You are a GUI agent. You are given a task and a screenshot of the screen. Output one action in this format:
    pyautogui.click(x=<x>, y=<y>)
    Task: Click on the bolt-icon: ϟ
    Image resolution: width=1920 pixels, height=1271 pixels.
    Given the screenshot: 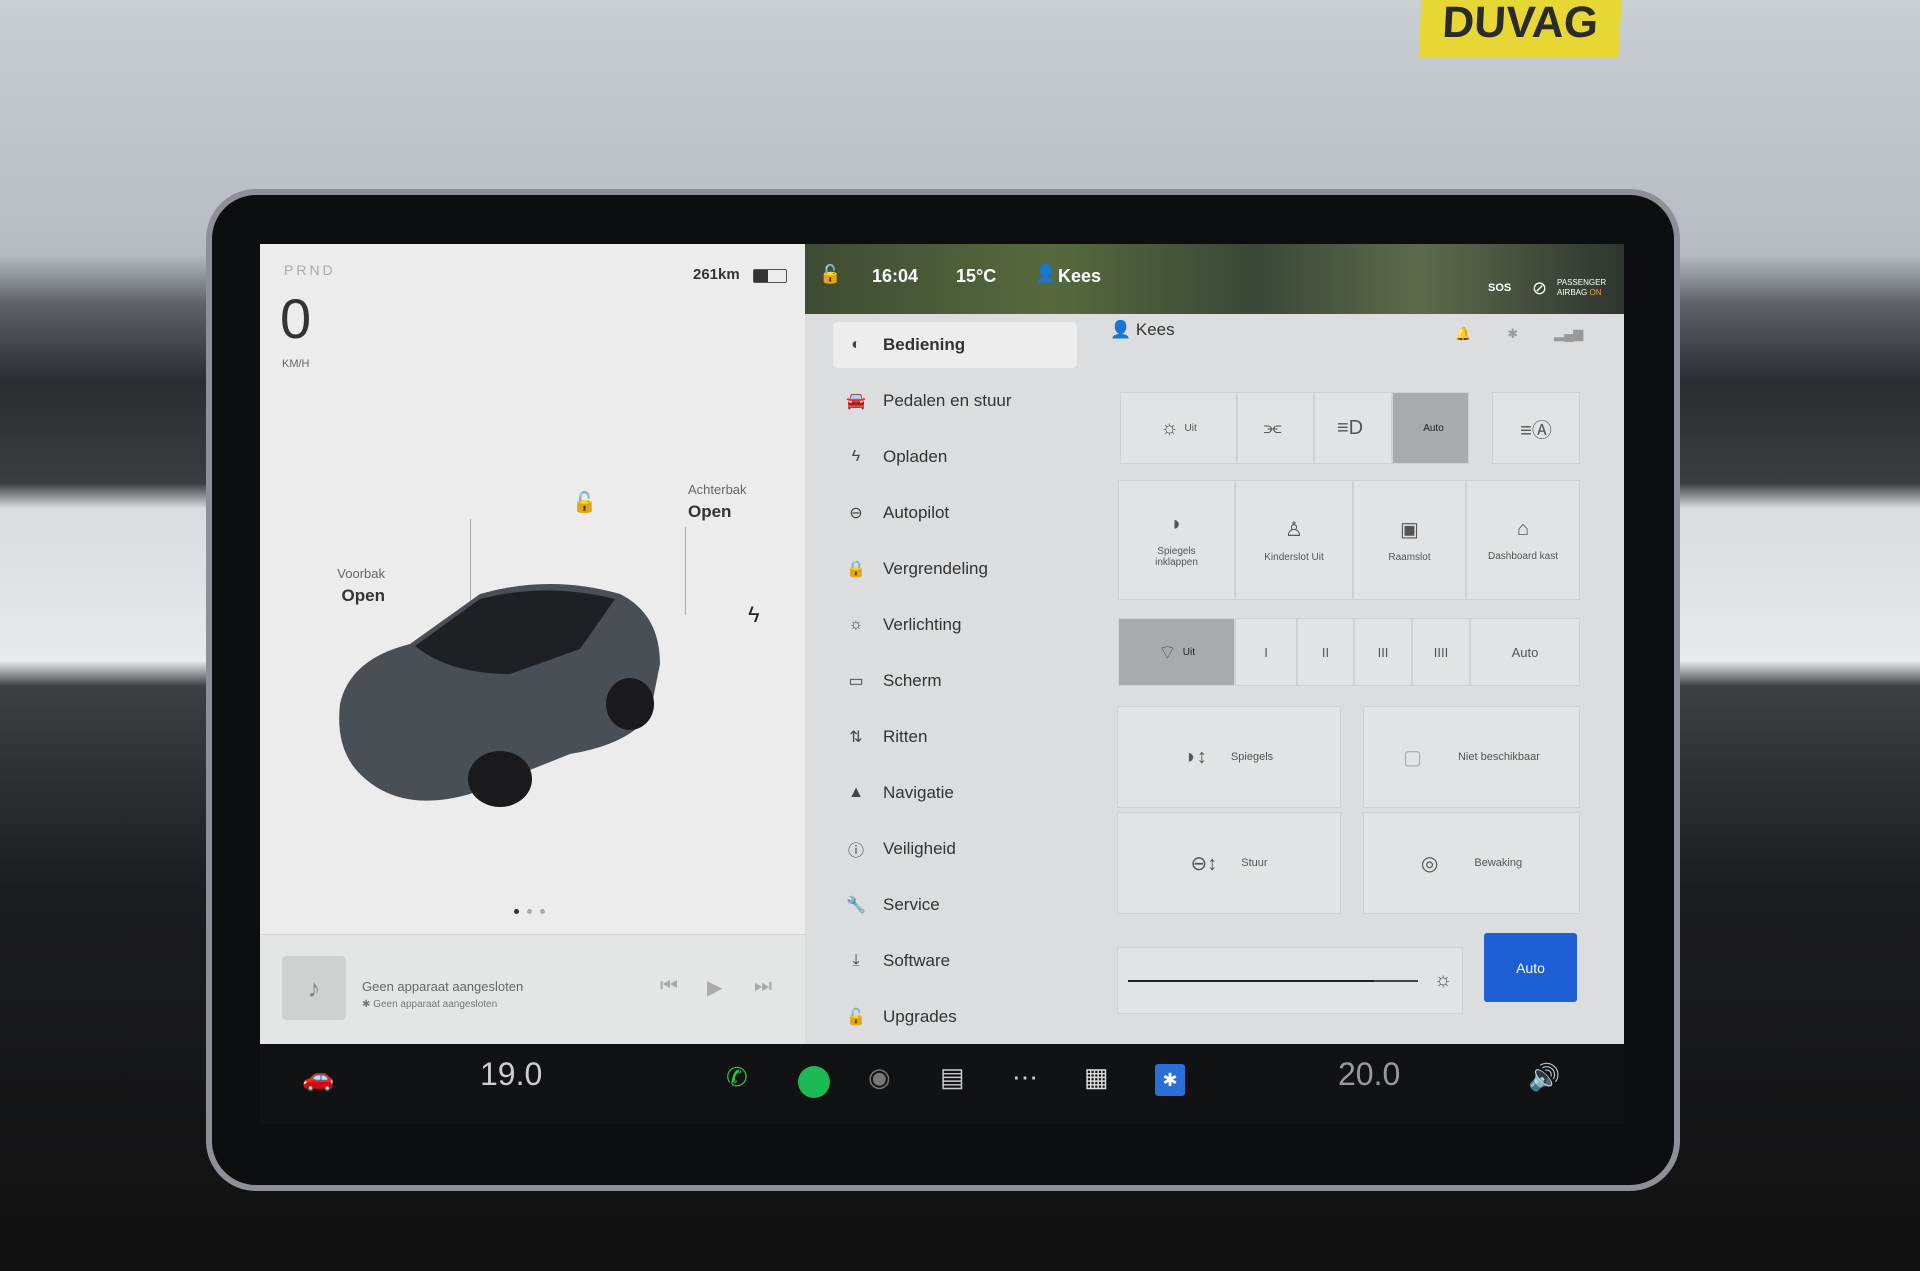 What is the action you would take?
    pyautogui.click(x=856, y=456)
    